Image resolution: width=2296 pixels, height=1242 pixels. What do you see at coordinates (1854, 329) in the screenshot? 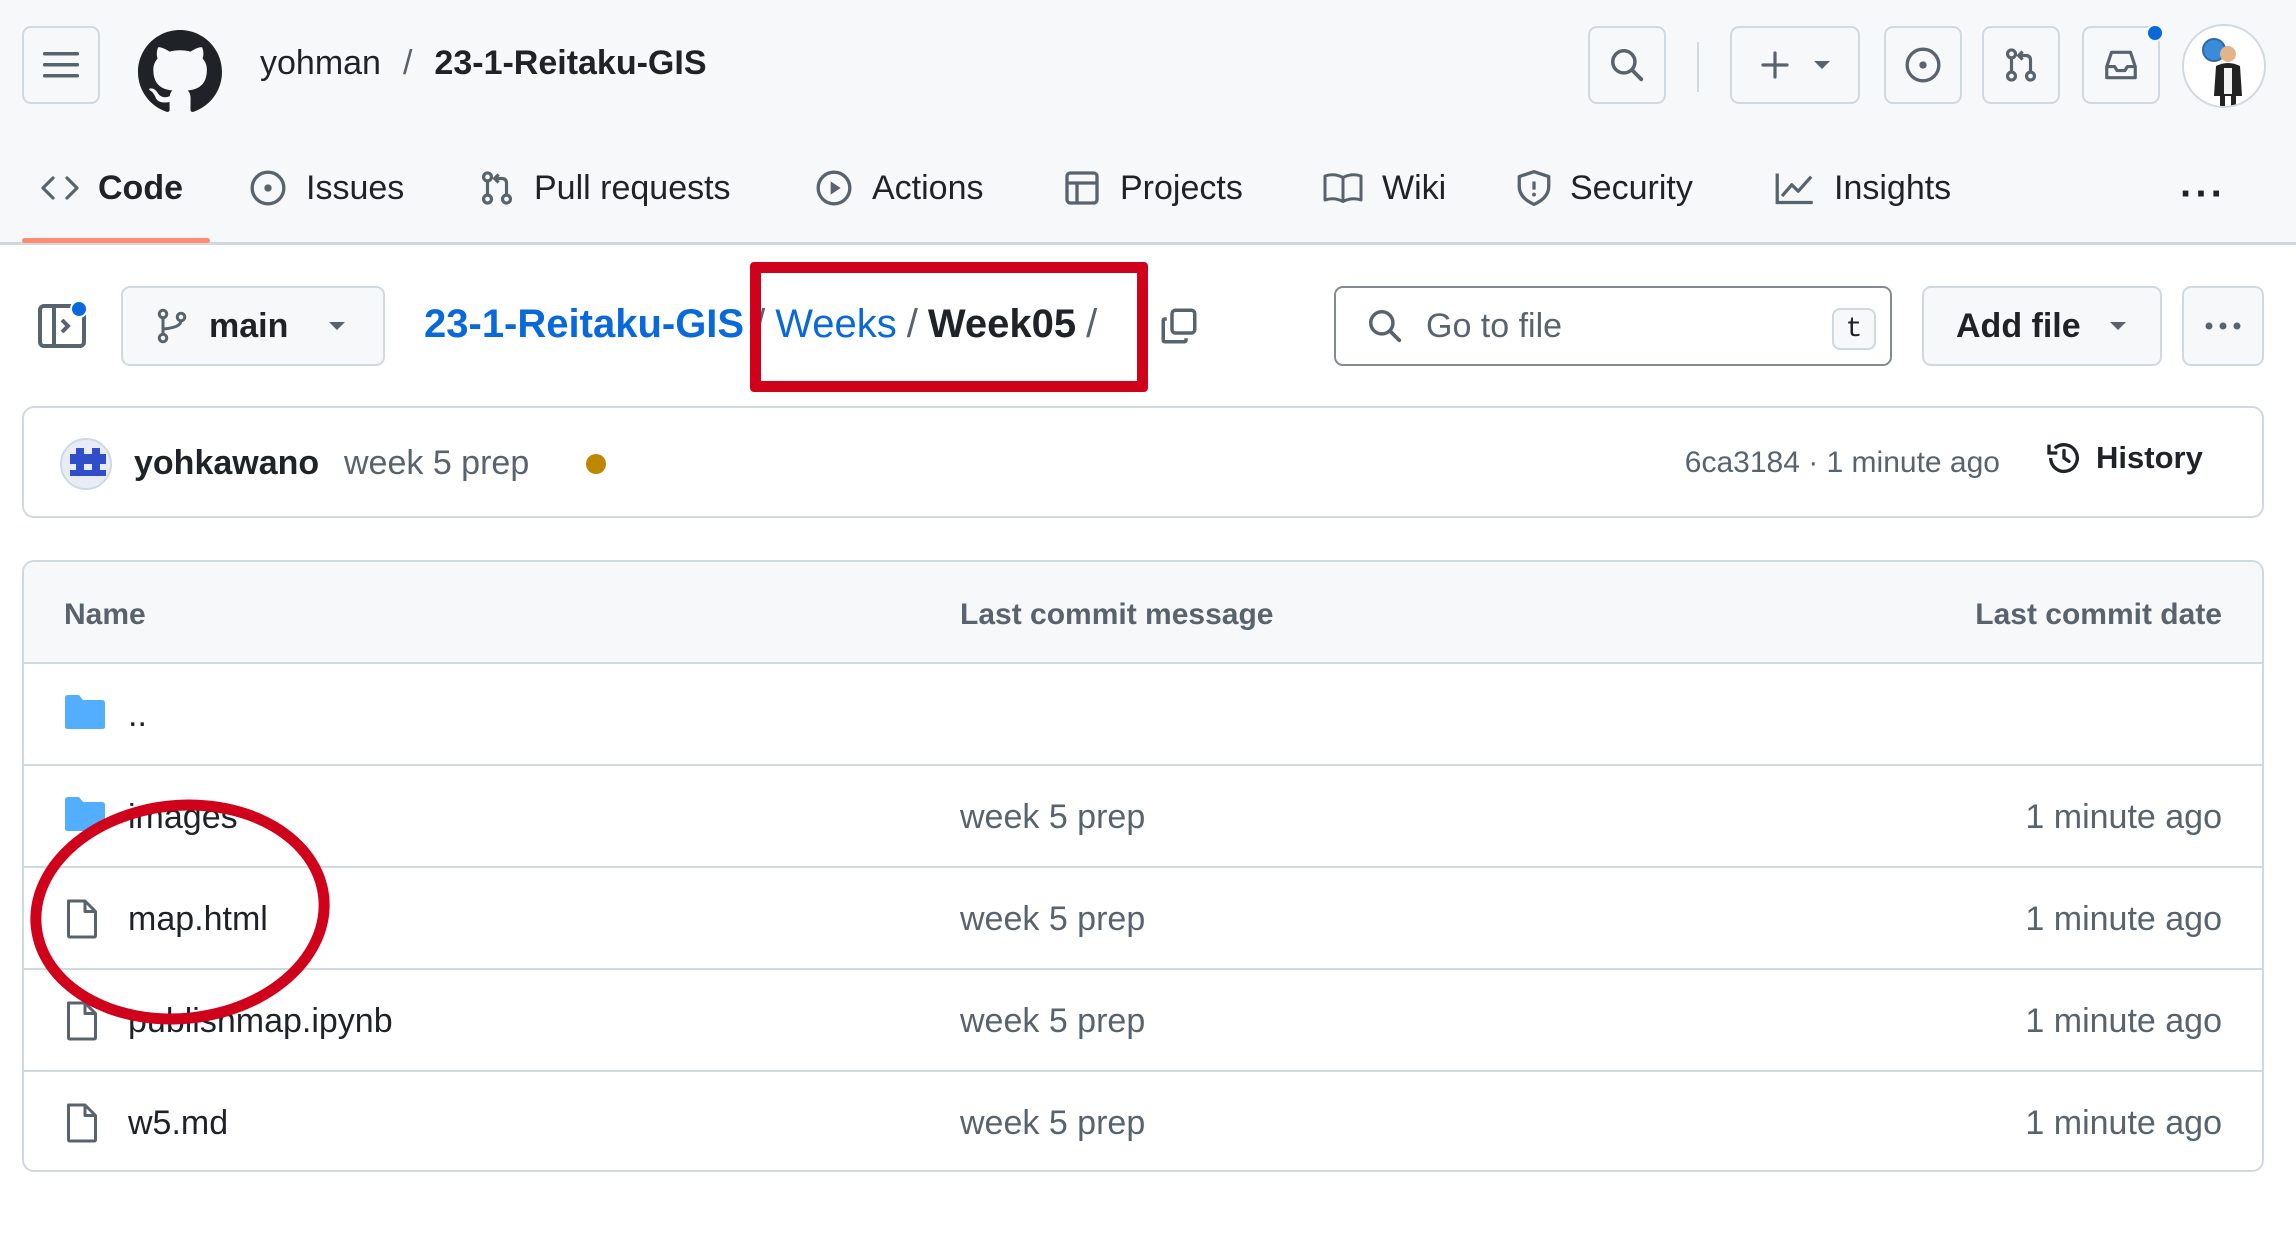
I see `shortcut-key: t` at bounding box center [1854, 329].